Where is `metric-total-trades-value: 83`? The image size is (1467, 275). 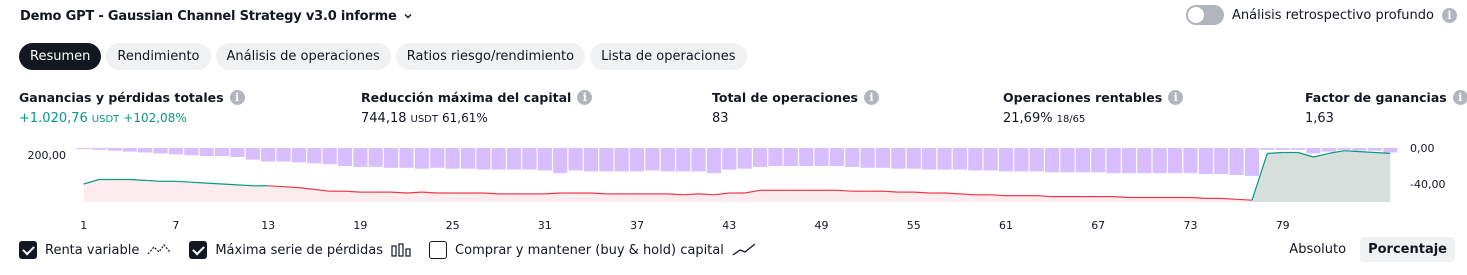
metric-total-trades-value: 83 is located at coordinates (720, 118).